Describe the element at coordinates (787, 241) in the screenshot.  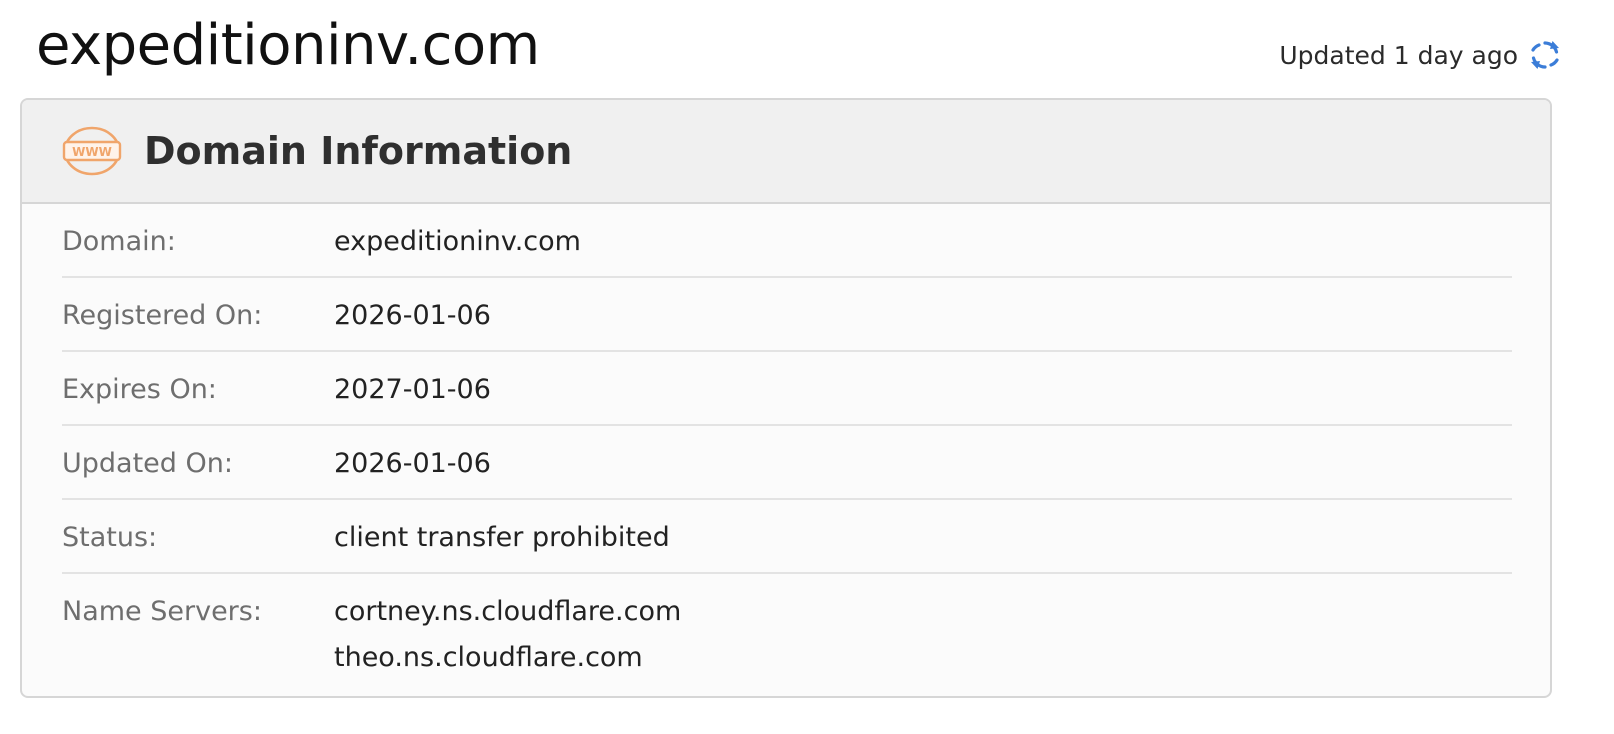
I see `row-domain: Domain: expeditioninv.com` at that location.